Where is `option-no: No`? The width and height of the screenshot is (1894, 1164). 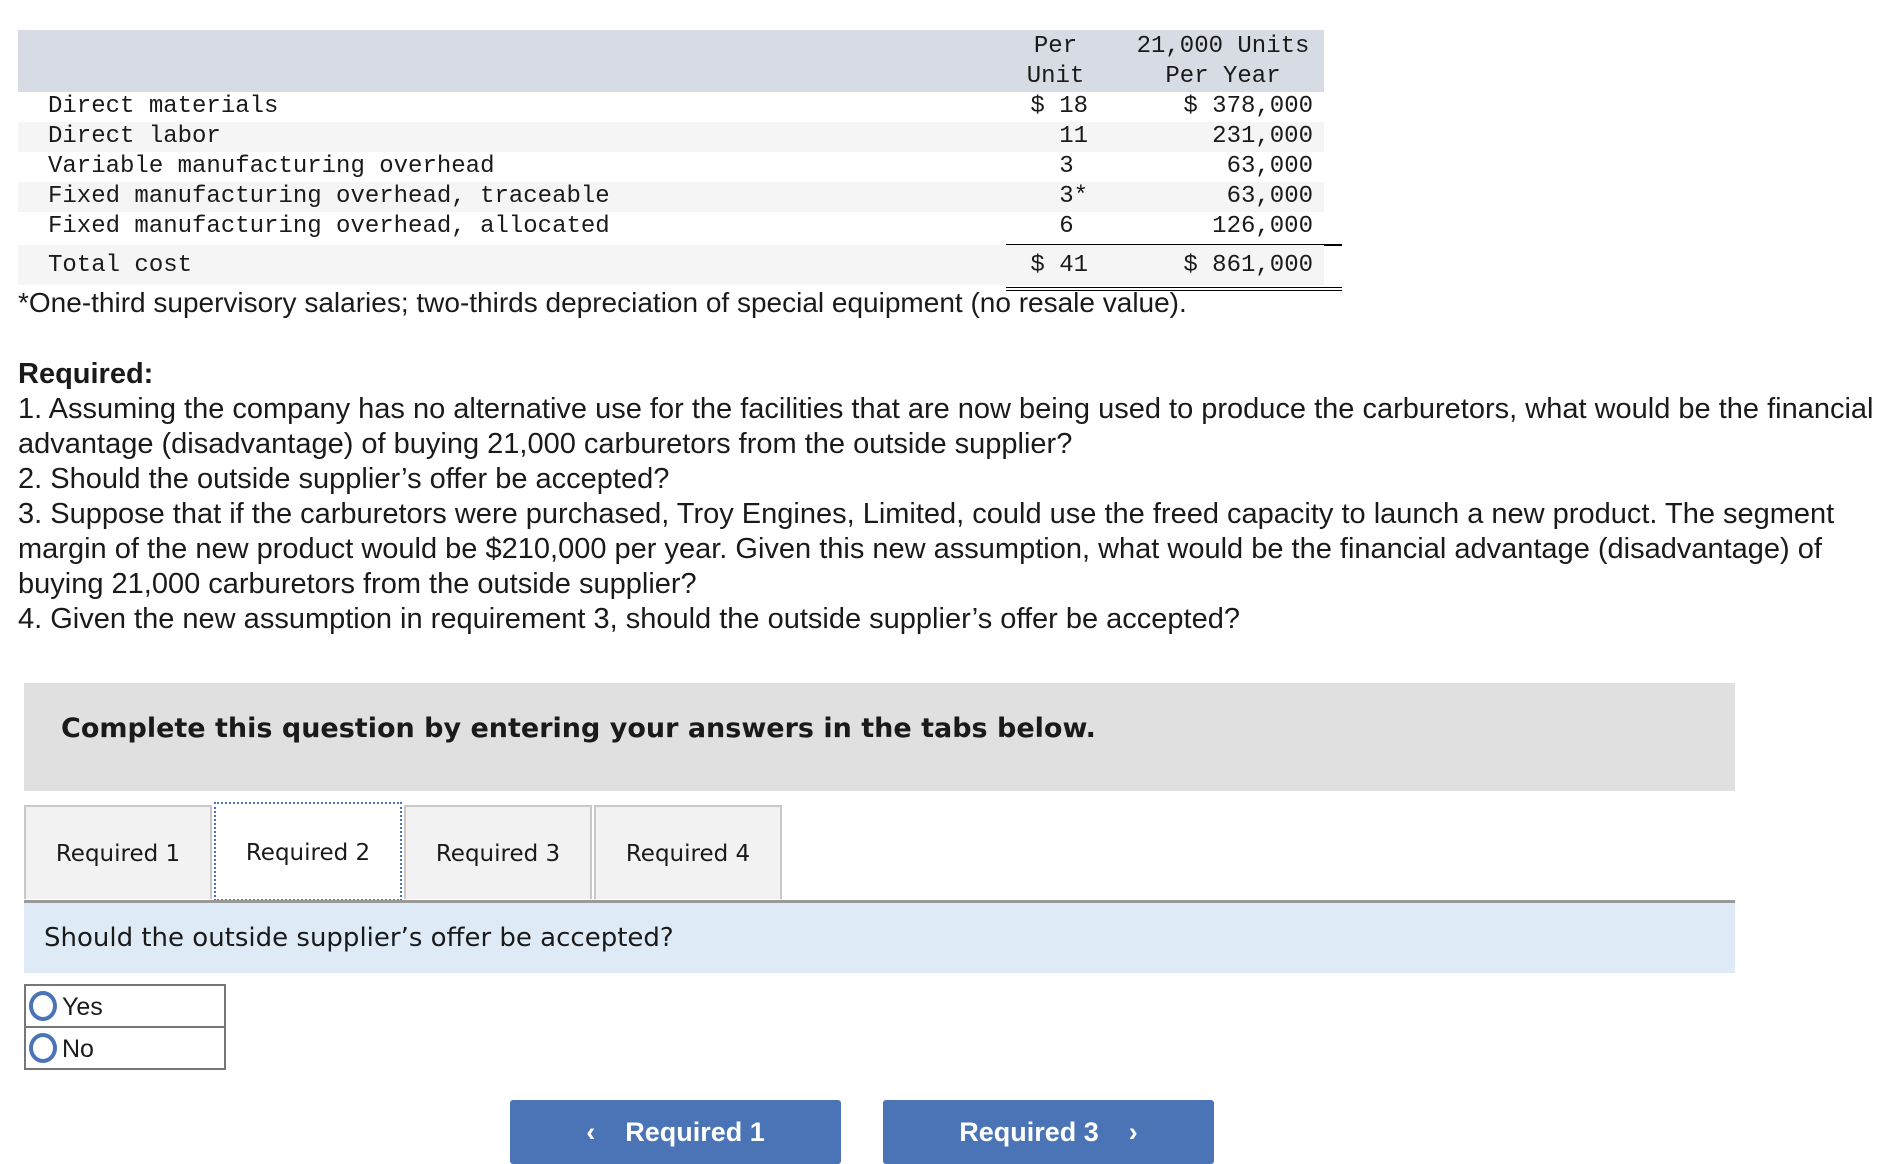
option-no: No is located at coordinates (125, 1048).